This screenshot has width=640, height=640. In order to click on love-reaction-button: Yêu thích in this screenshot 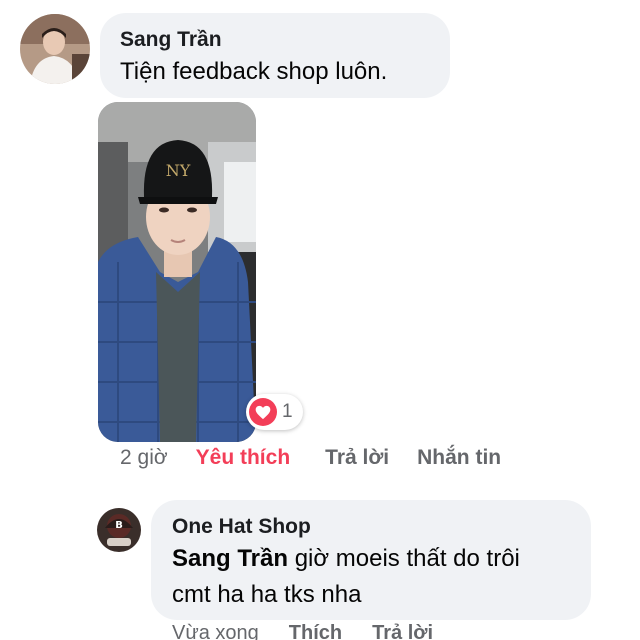, I will do `click(243, 458)`.